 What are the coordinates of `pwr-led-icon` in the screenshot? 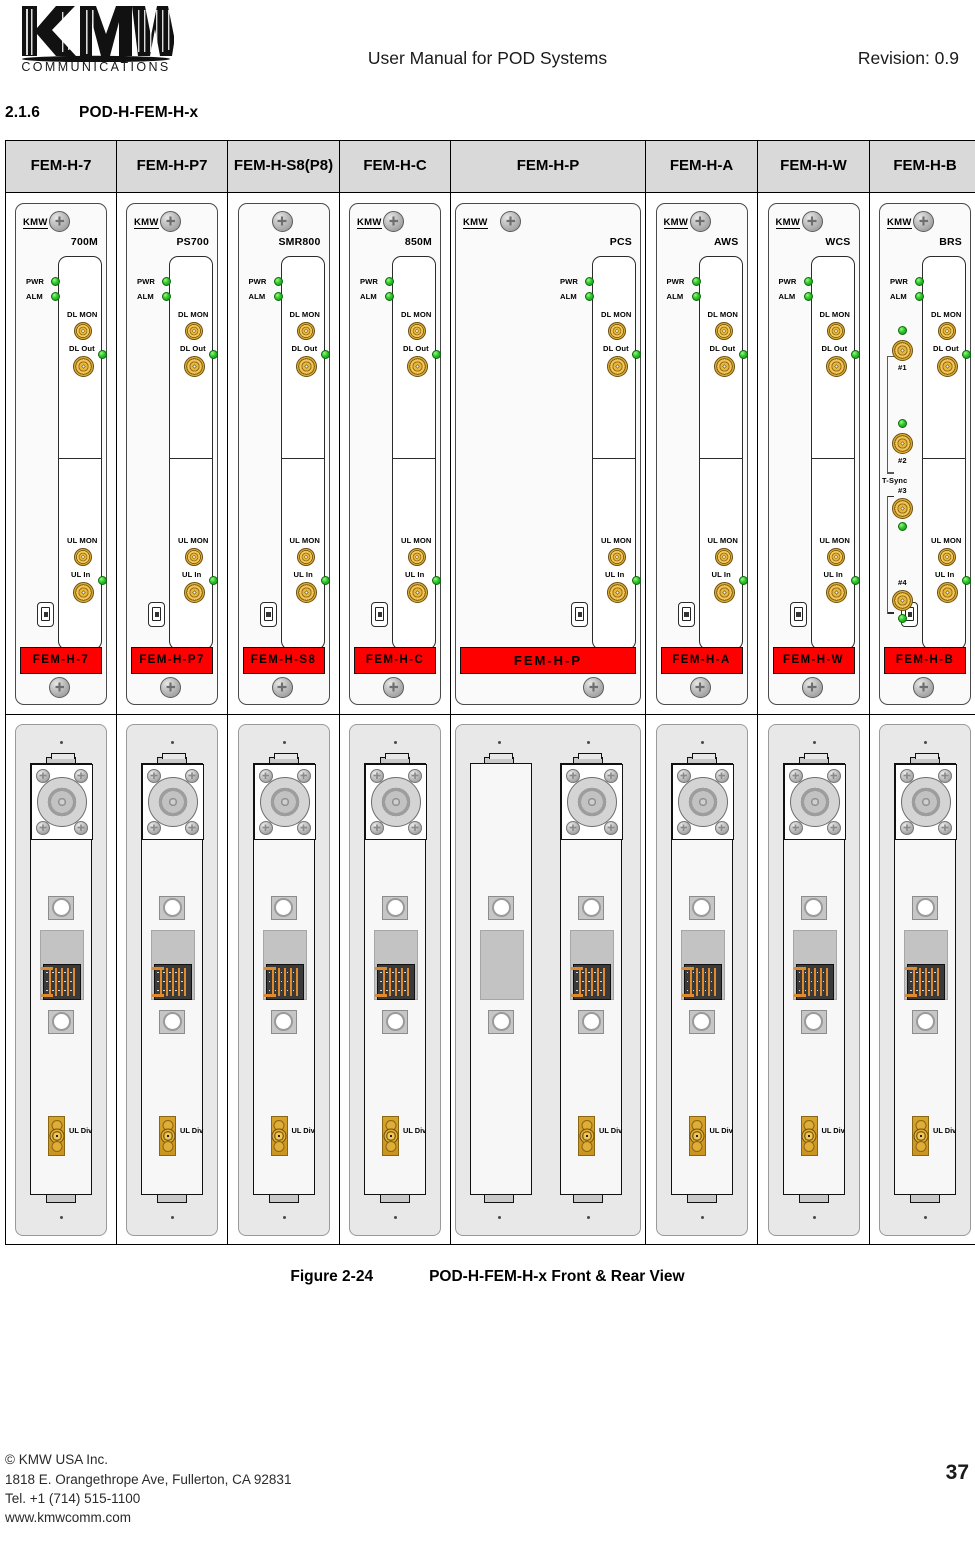 It's located at (166, 281).